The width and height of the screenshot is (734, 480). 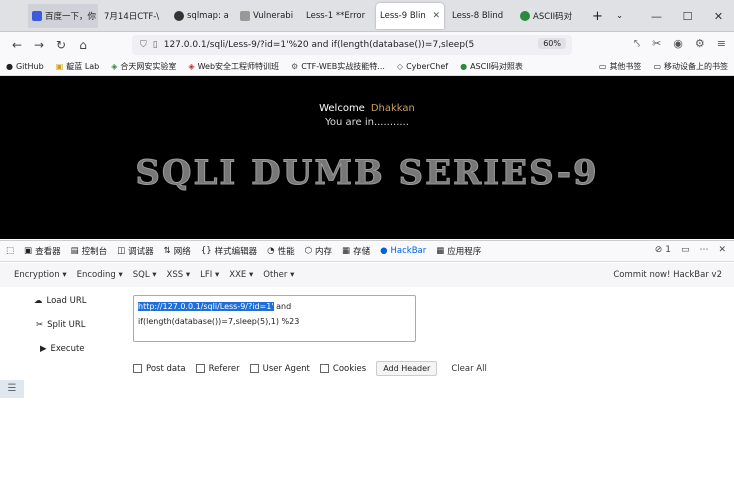 What do you see at coordinates (12, 389) in the screenshot?
I see `sidebar-toggle-icon: ☰` at bounding box center [12, 389].